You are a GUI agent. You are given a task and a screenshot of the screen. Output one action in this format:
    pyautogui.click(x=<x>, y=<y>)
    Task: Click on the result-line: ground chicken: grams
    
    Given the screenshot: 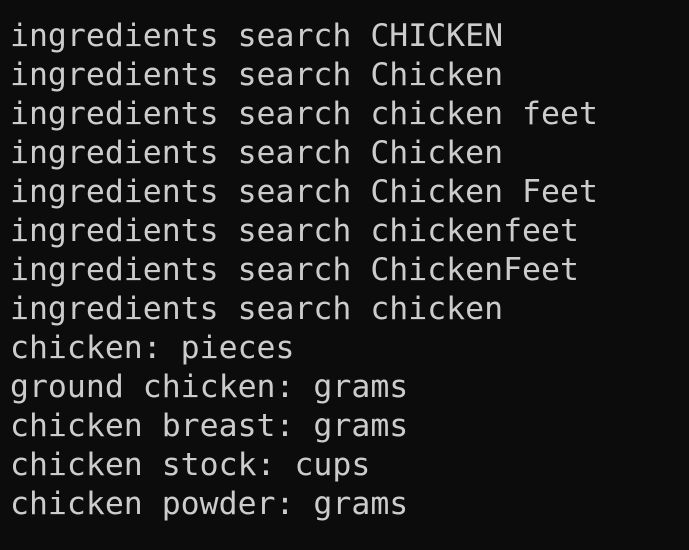 What is the action you would take?
    pyautogui.click(x=209, y=387)
    